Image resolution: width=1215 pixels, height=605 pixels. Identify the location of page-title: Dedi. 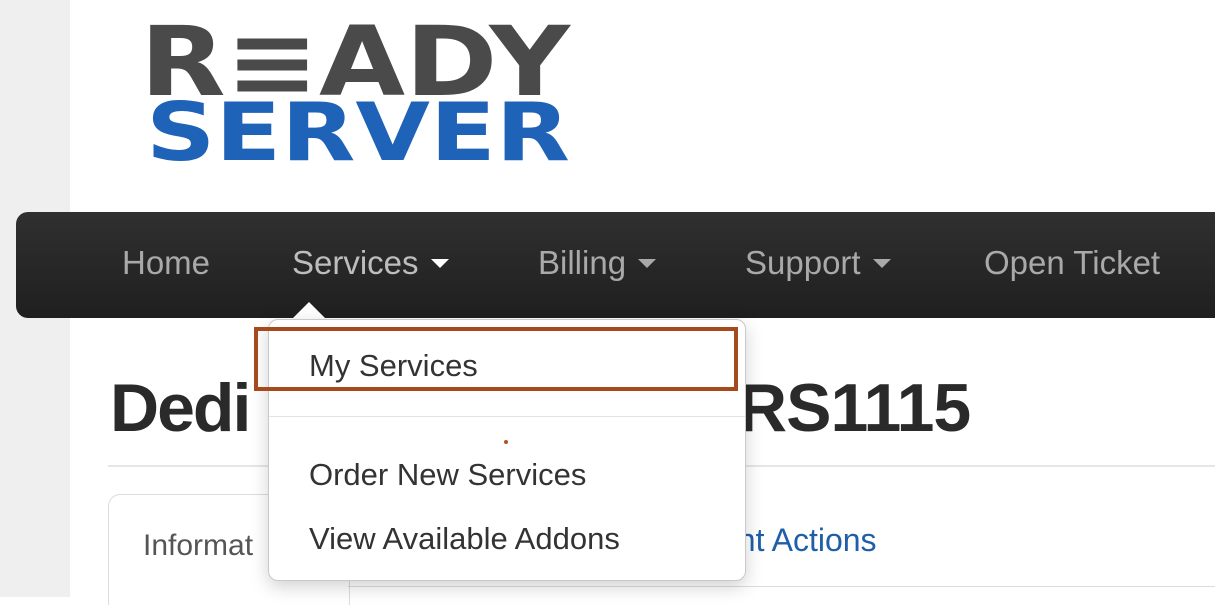
(180, 408).